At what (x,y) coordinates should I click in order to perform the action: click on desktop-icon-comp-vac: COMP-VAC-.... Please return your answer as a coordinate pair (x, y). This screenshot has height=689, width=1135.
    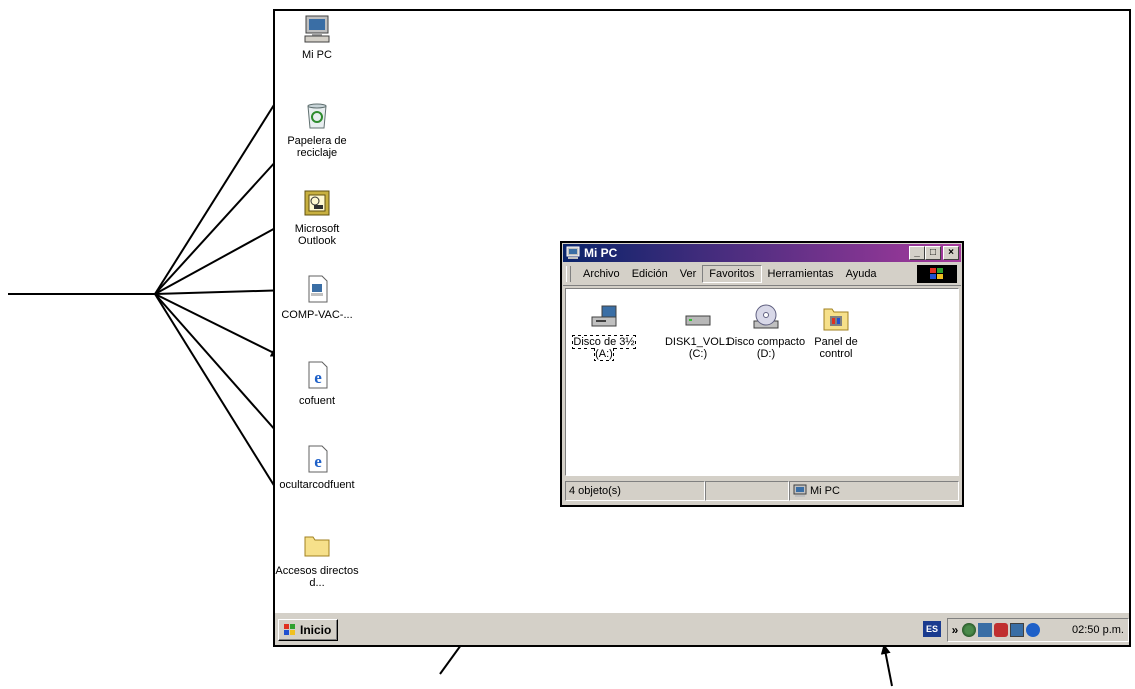
    Looking at the image, I should click on (317, 297).